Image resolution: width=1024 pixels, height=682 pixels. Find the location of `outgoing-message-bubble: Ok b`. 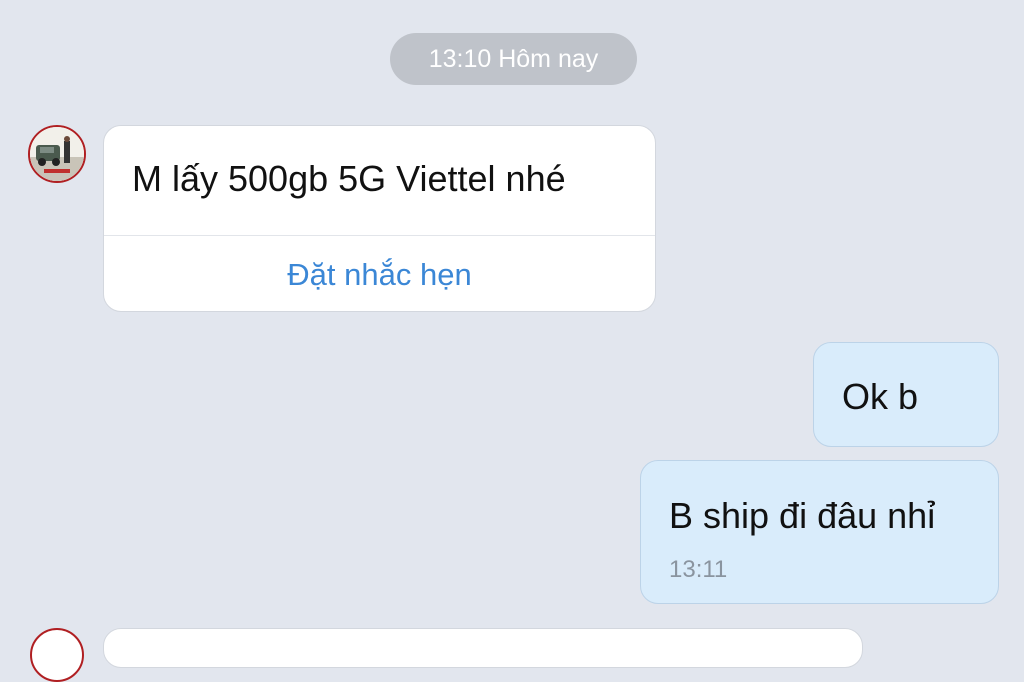

outgoing-message-bubble: Ok b is located at coordinates (906, 394).